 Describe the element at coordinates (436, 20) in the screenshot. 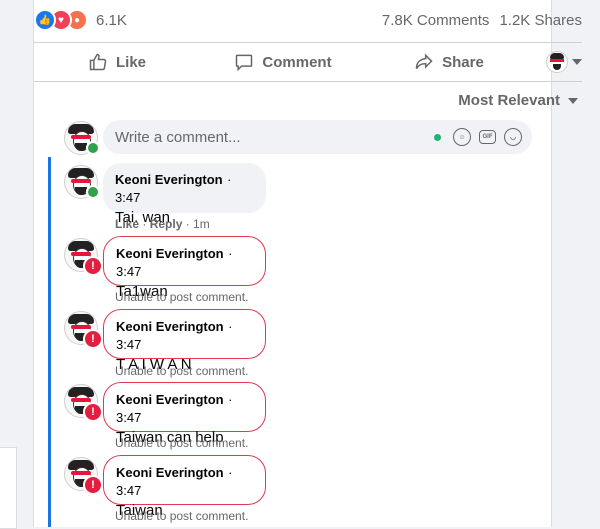

I see `comment-count: 7.8K Comments` at that location.